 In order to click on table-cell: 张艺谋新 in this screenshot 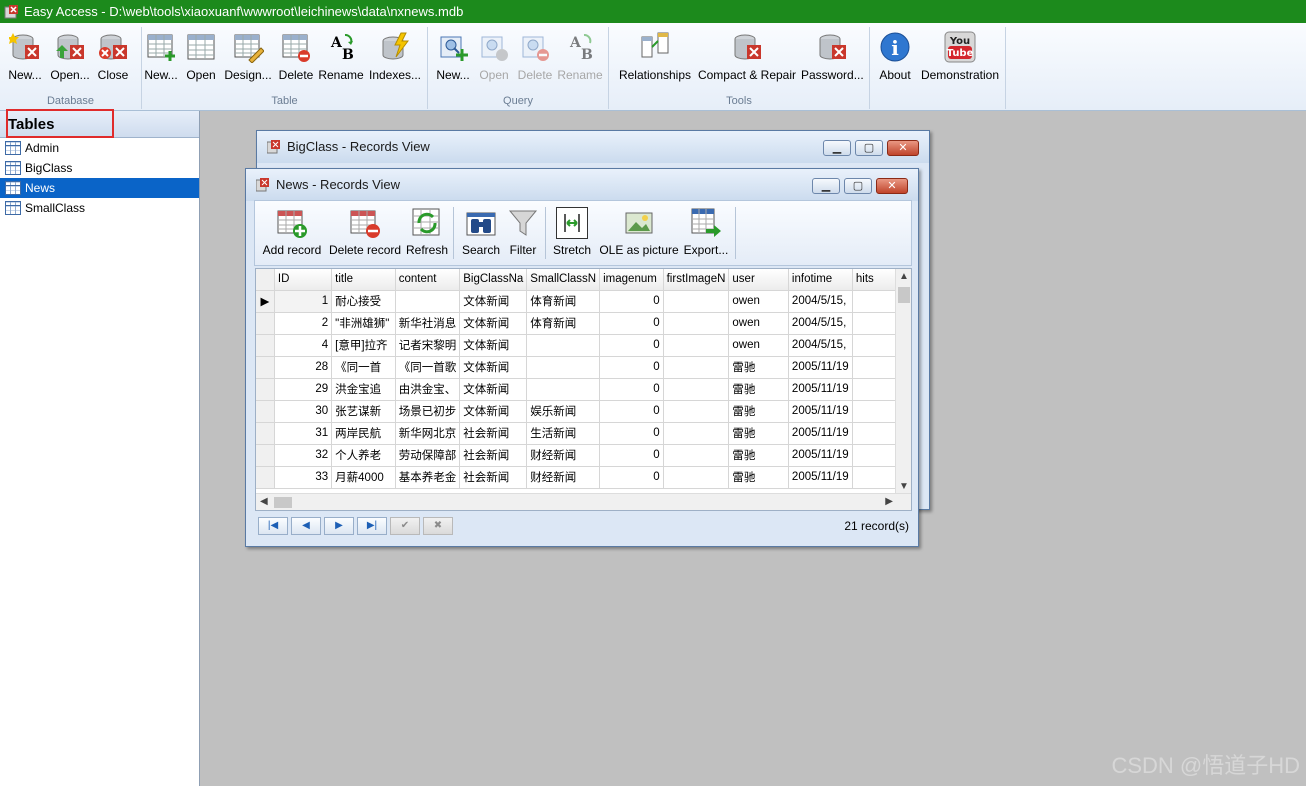, I will do `click(363, 411)`.